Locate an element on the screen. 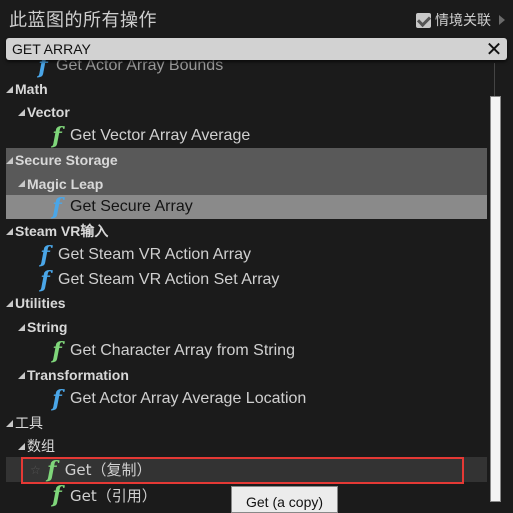 The image size is (513, 513). search-input is located at coordinates (242, 49).